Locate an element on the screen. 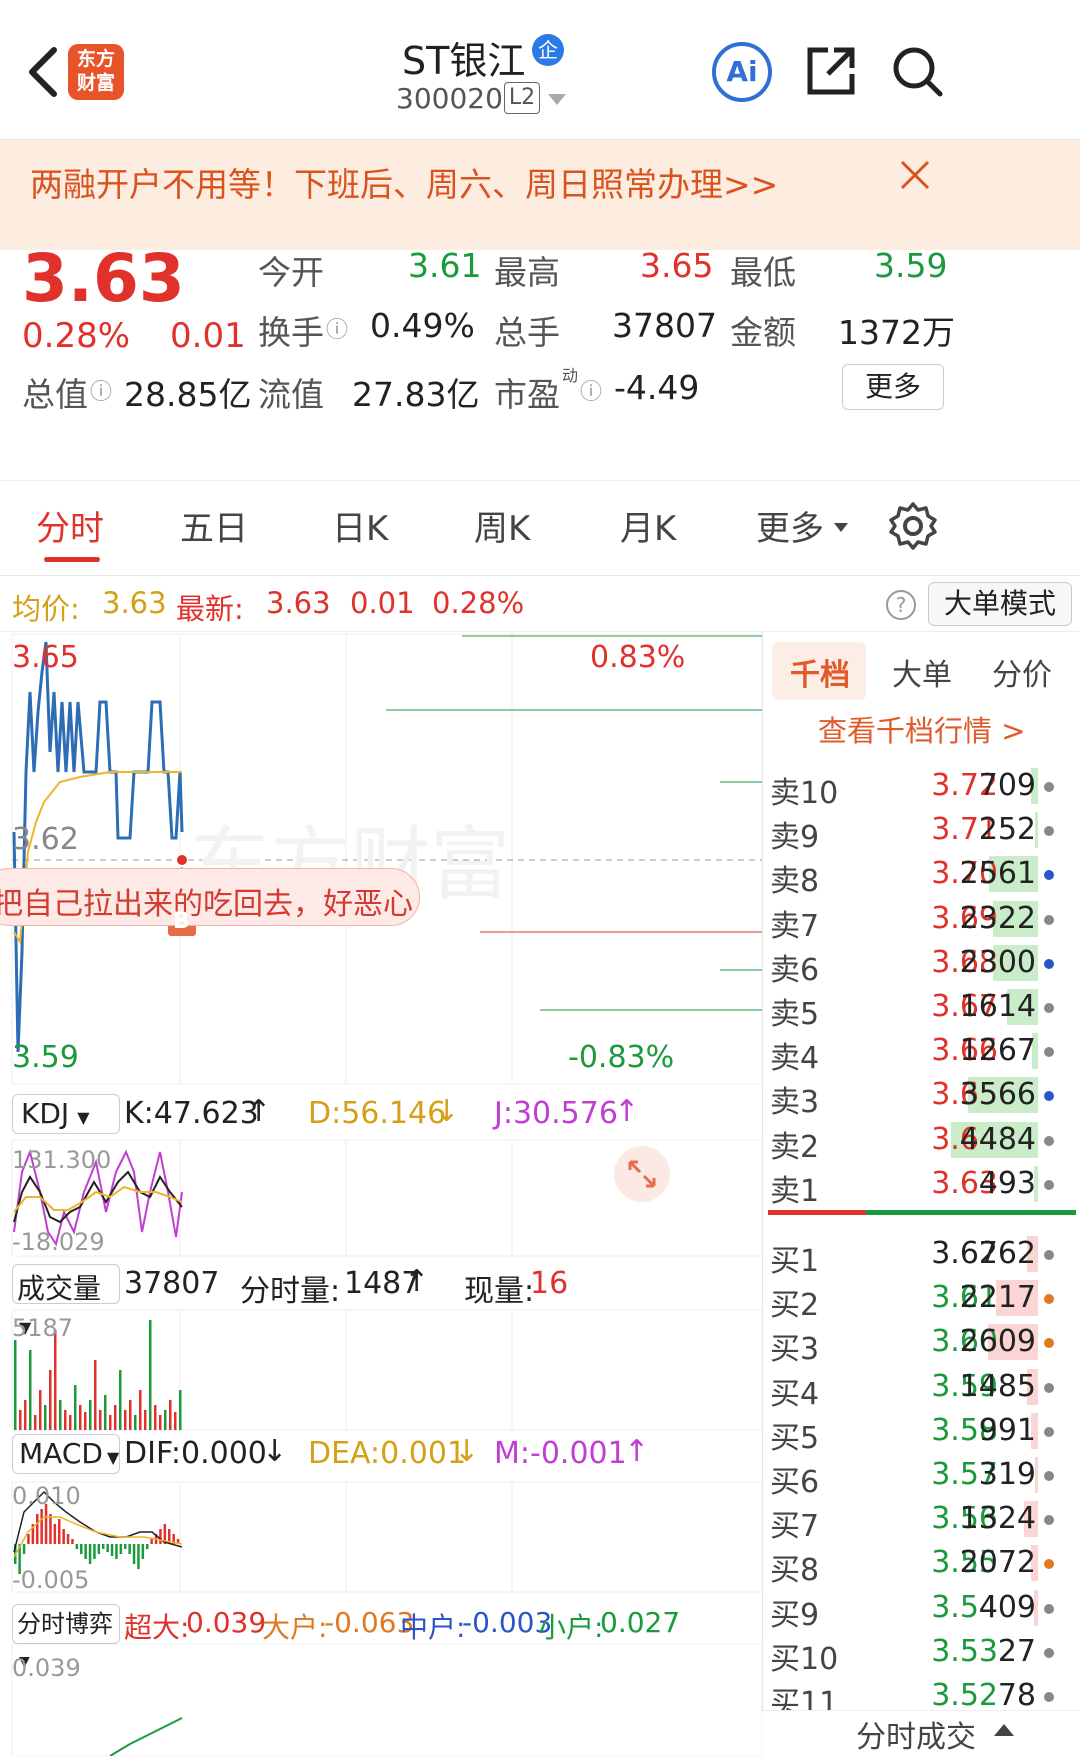 Image resolution: width=1080 pixels, height=1756 pixels. volume-label: 总手 is located at coordinates (527, 332).